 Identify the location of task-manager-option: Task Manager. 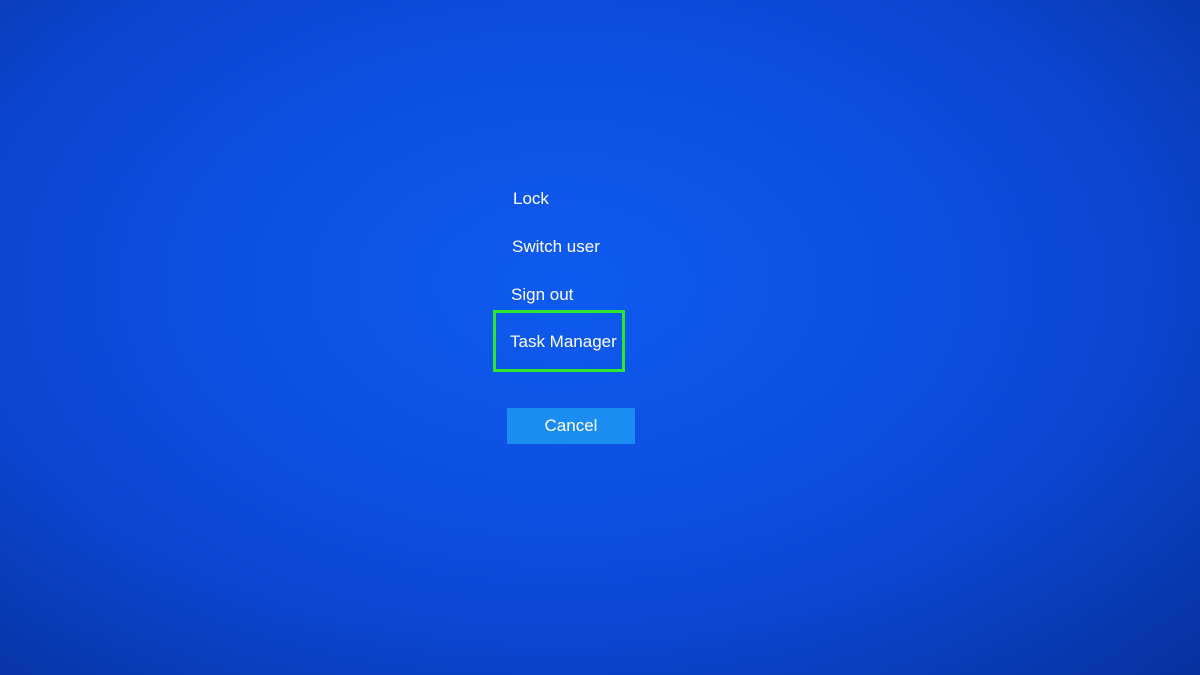
(563, 342).